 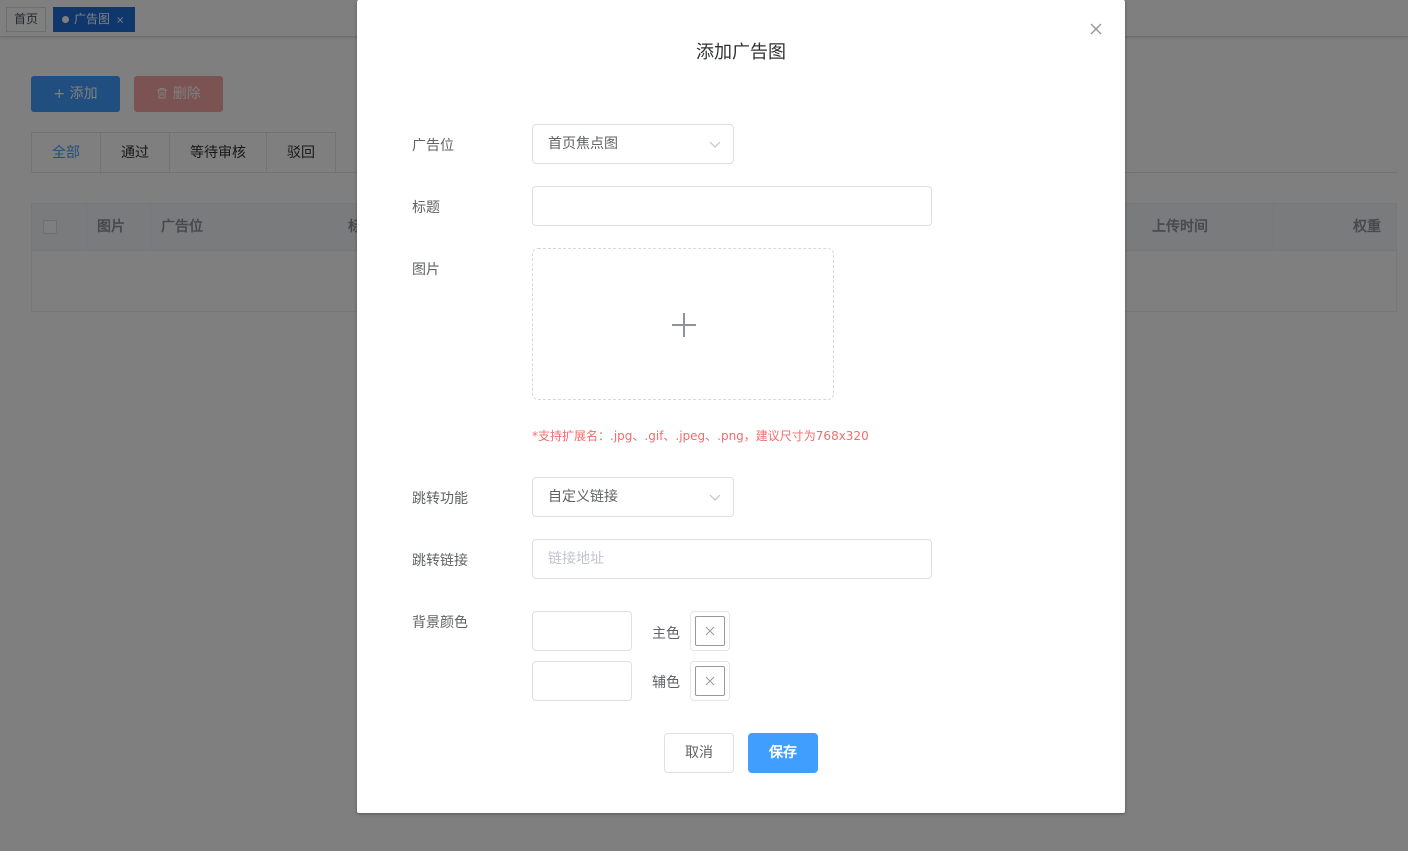 What do you see at coordinates (440, 561) in the screenshot?
I see `jump-link-label: 跳转链接` at bounding box center [440, 561].